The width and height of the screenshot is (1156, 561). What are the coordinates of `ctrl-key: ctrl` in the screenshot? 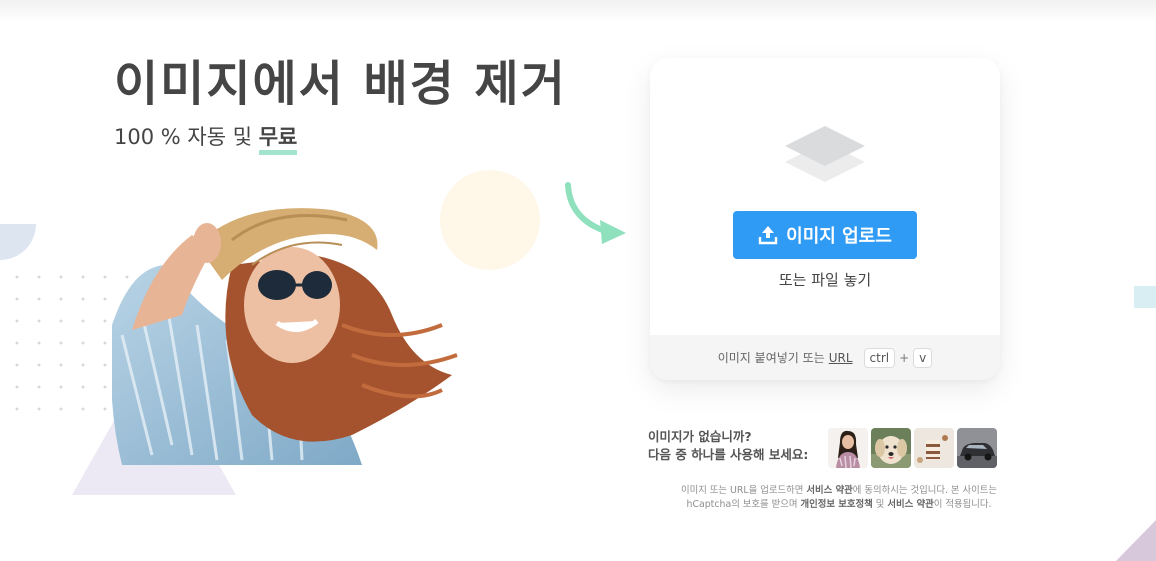 It's located at (879, 357).